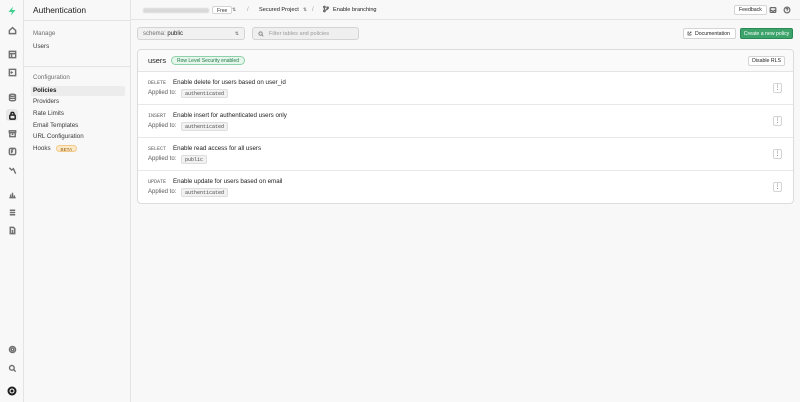  What do you see at coordinates (217, 148) in the screenshot?
I see `policy-name: Enable read access for all users` at bounding box center [217, 148].